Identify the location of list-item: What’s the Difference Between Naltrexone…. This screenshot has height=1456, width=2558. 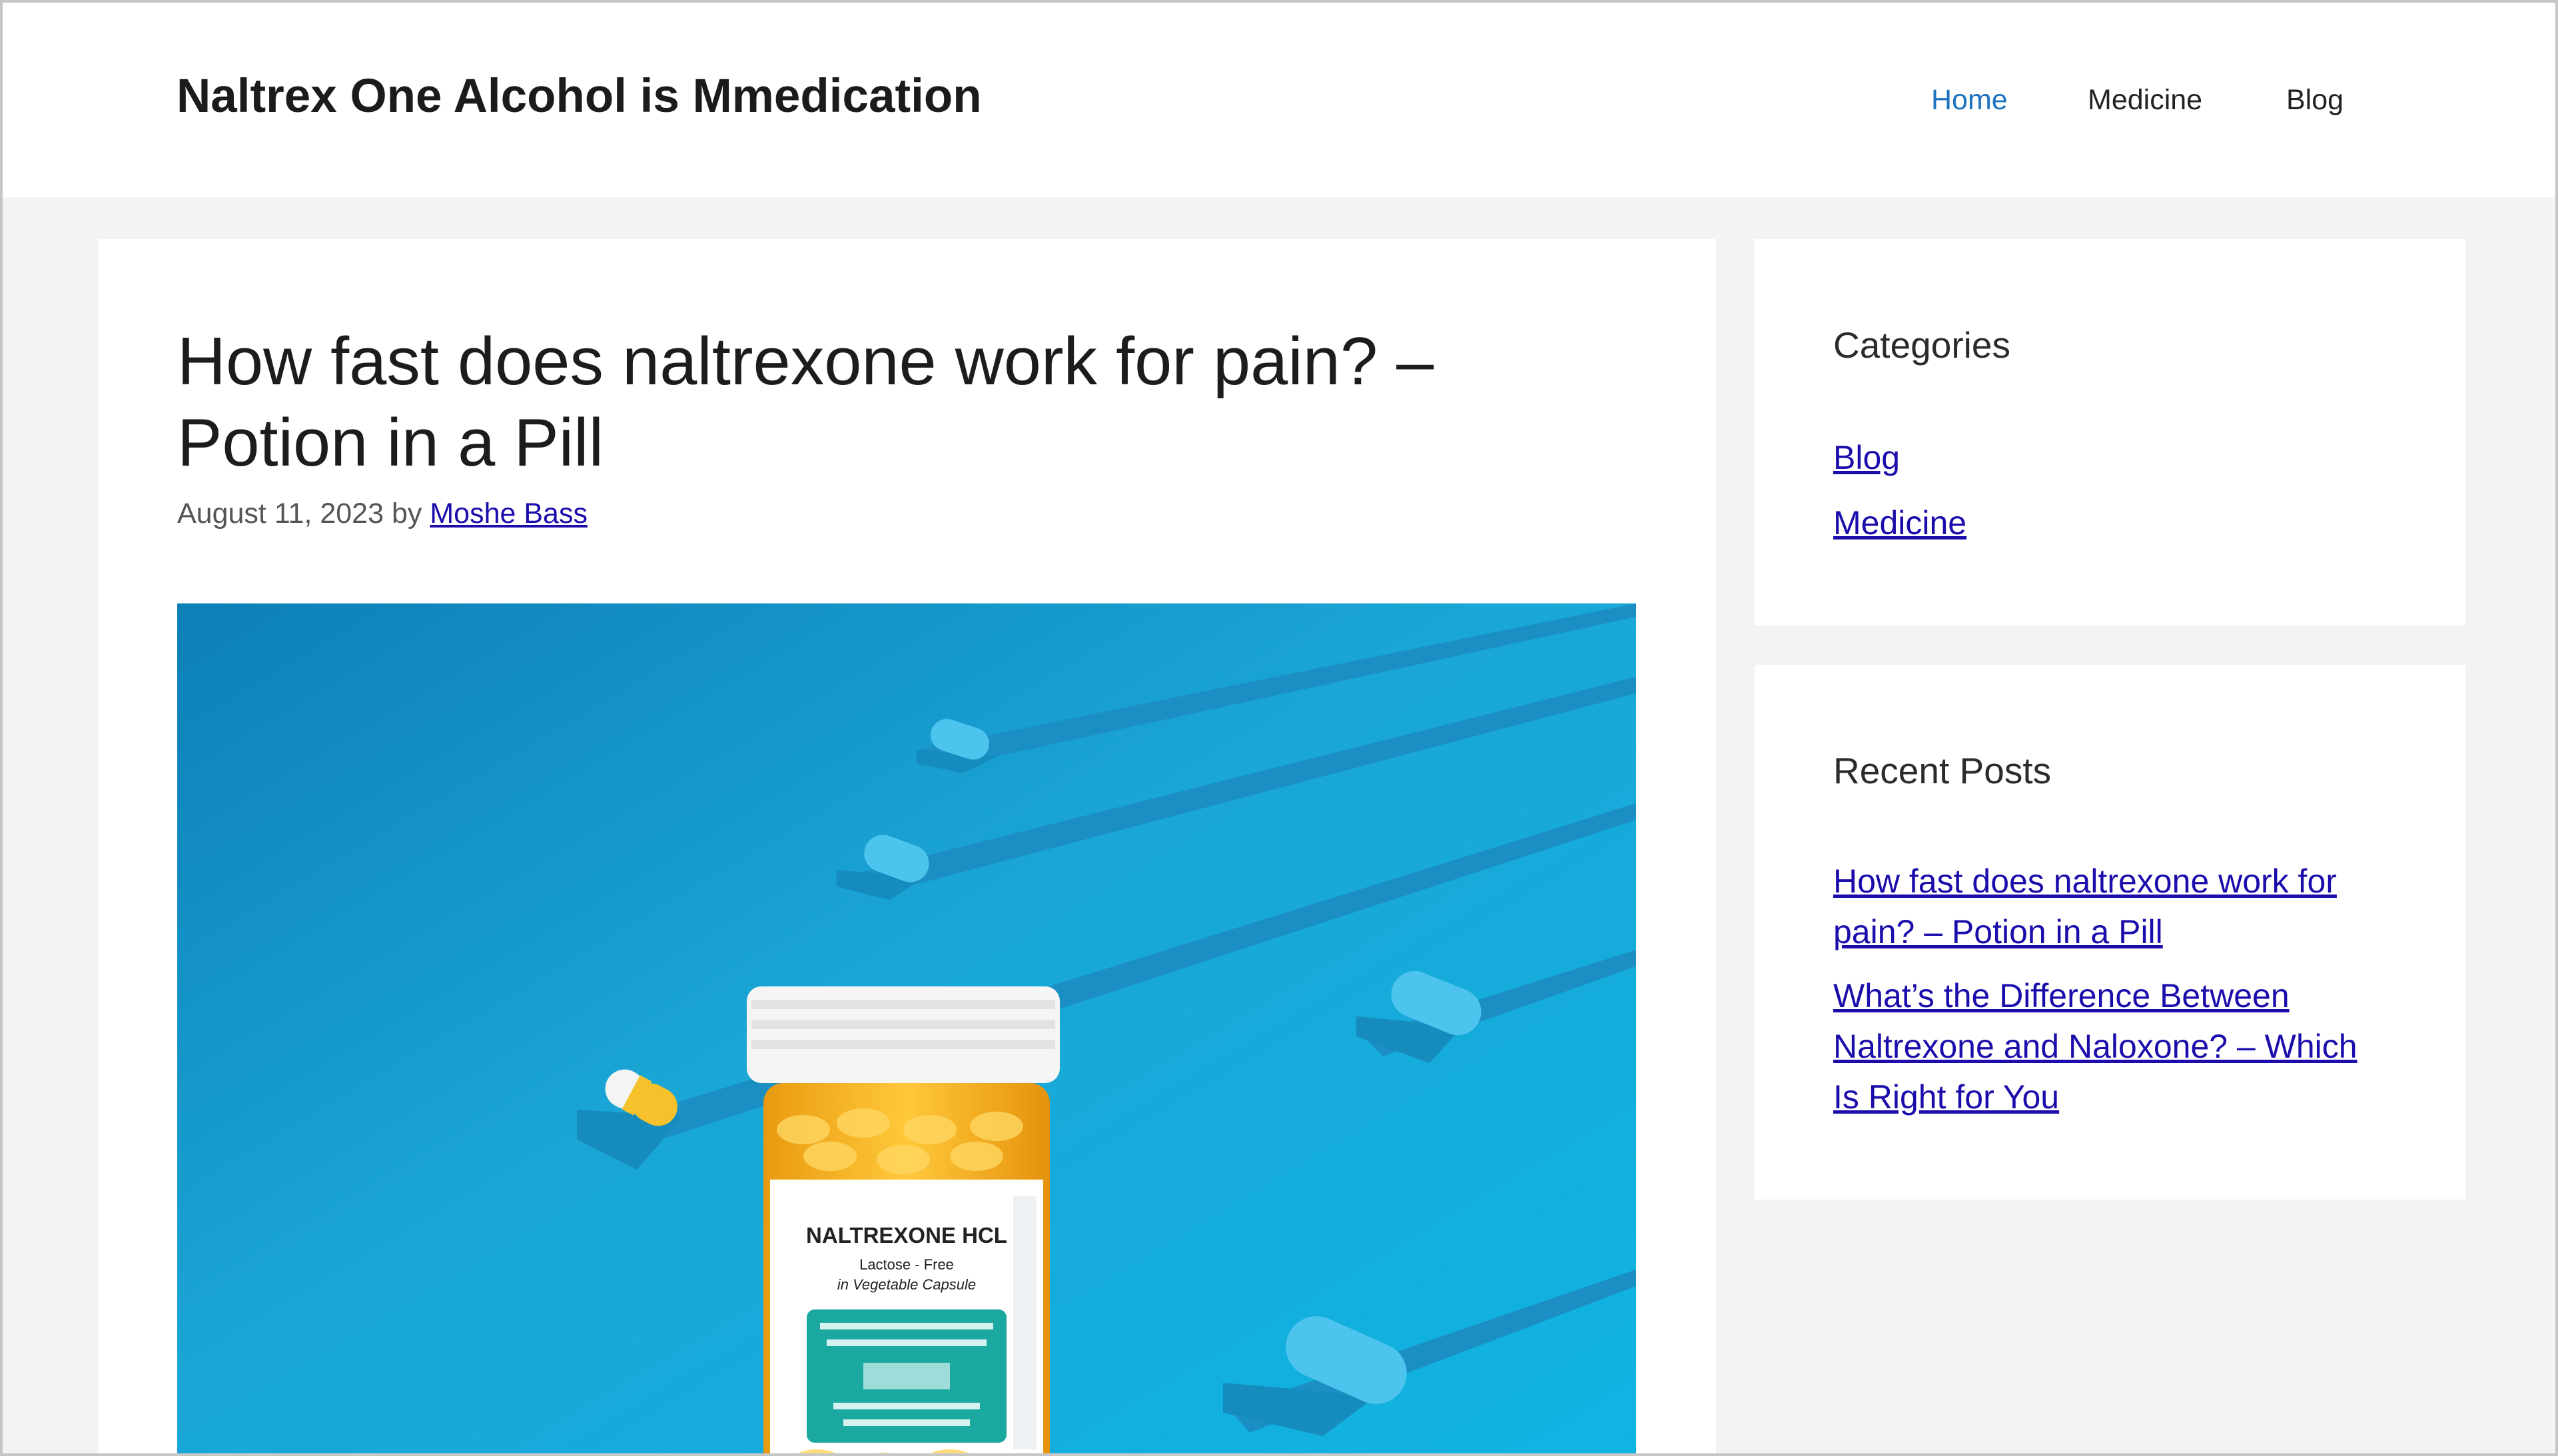
(2109, 1046).